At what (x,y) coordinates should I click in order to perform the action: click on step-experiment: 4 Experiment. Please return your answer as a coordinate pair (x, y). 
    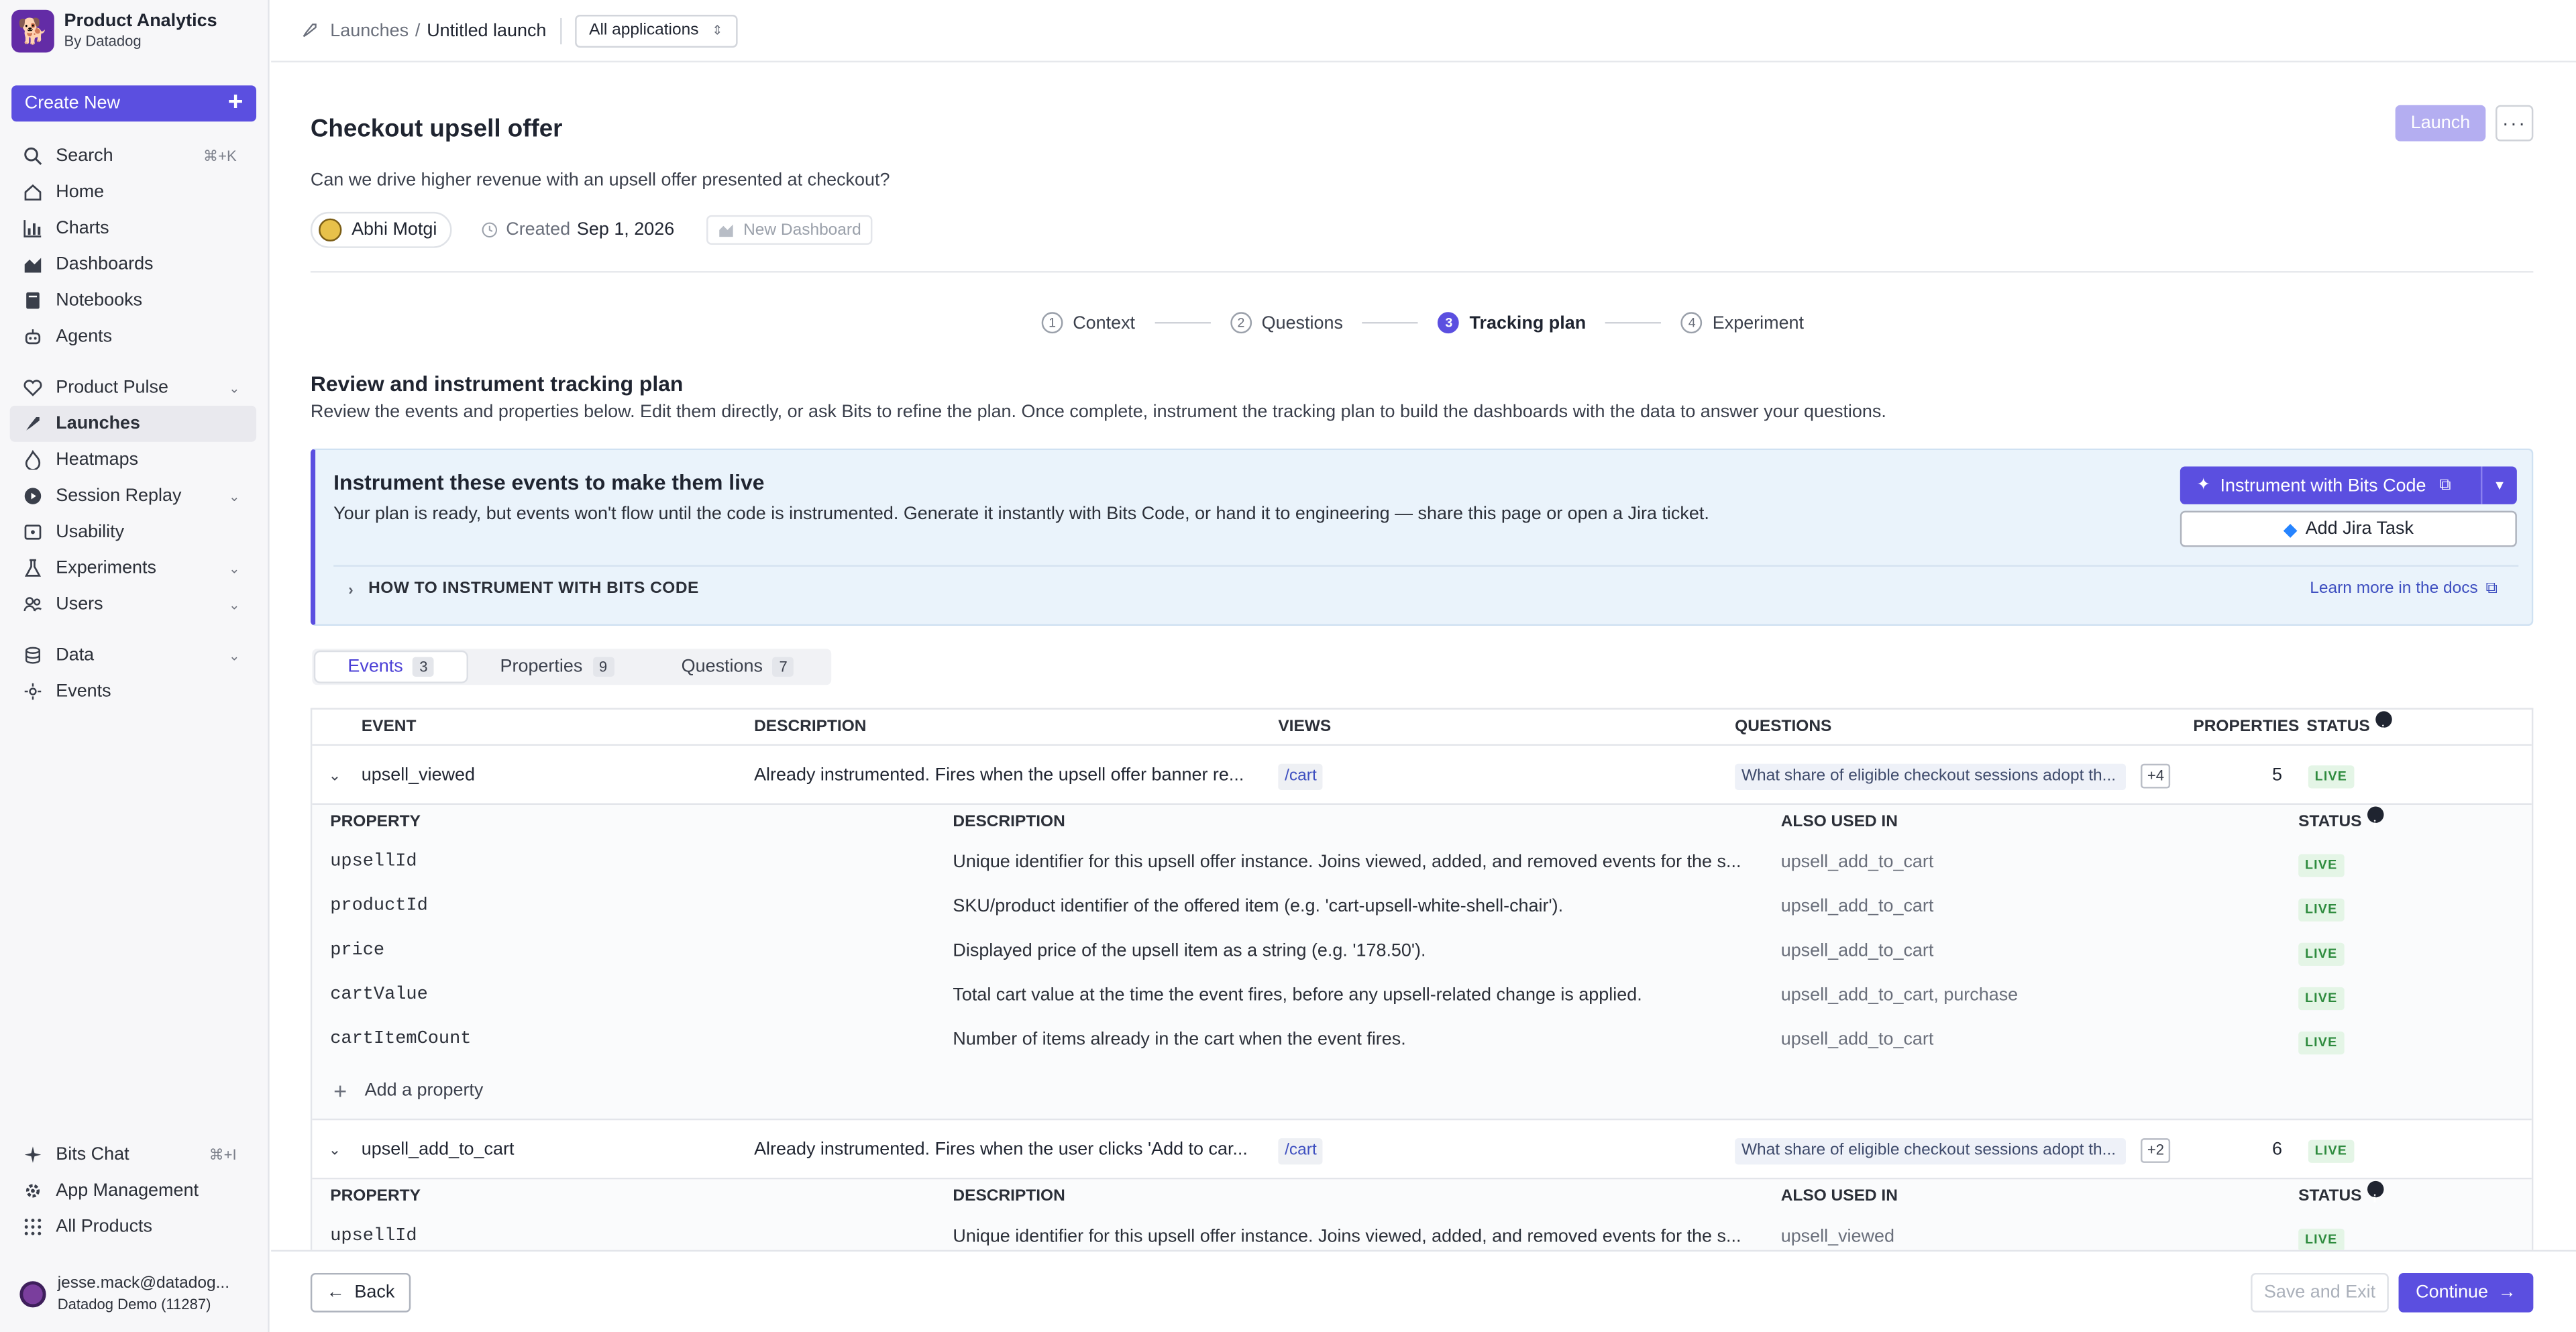
    Looking at the image, I should click on (1743, 323).